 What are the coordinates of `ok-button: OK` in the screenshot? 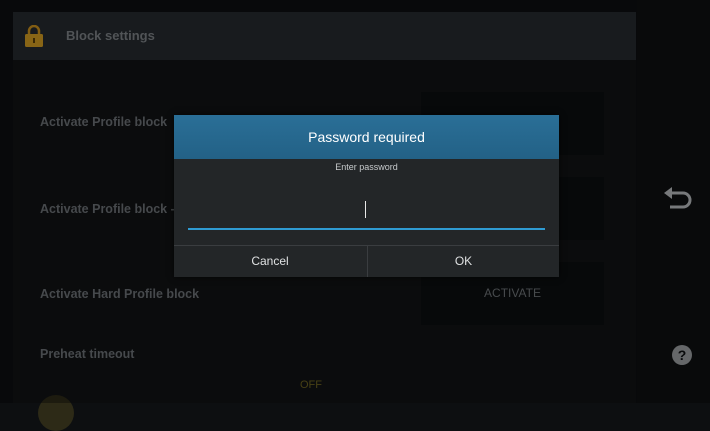 It's located at (463, 261).